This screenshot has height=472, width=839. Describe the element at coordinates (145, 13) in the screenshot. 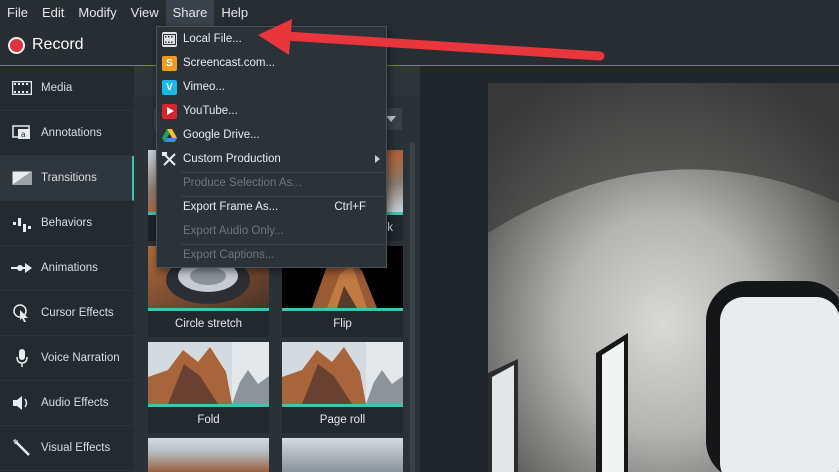

I see `menu-view: View` at that location.